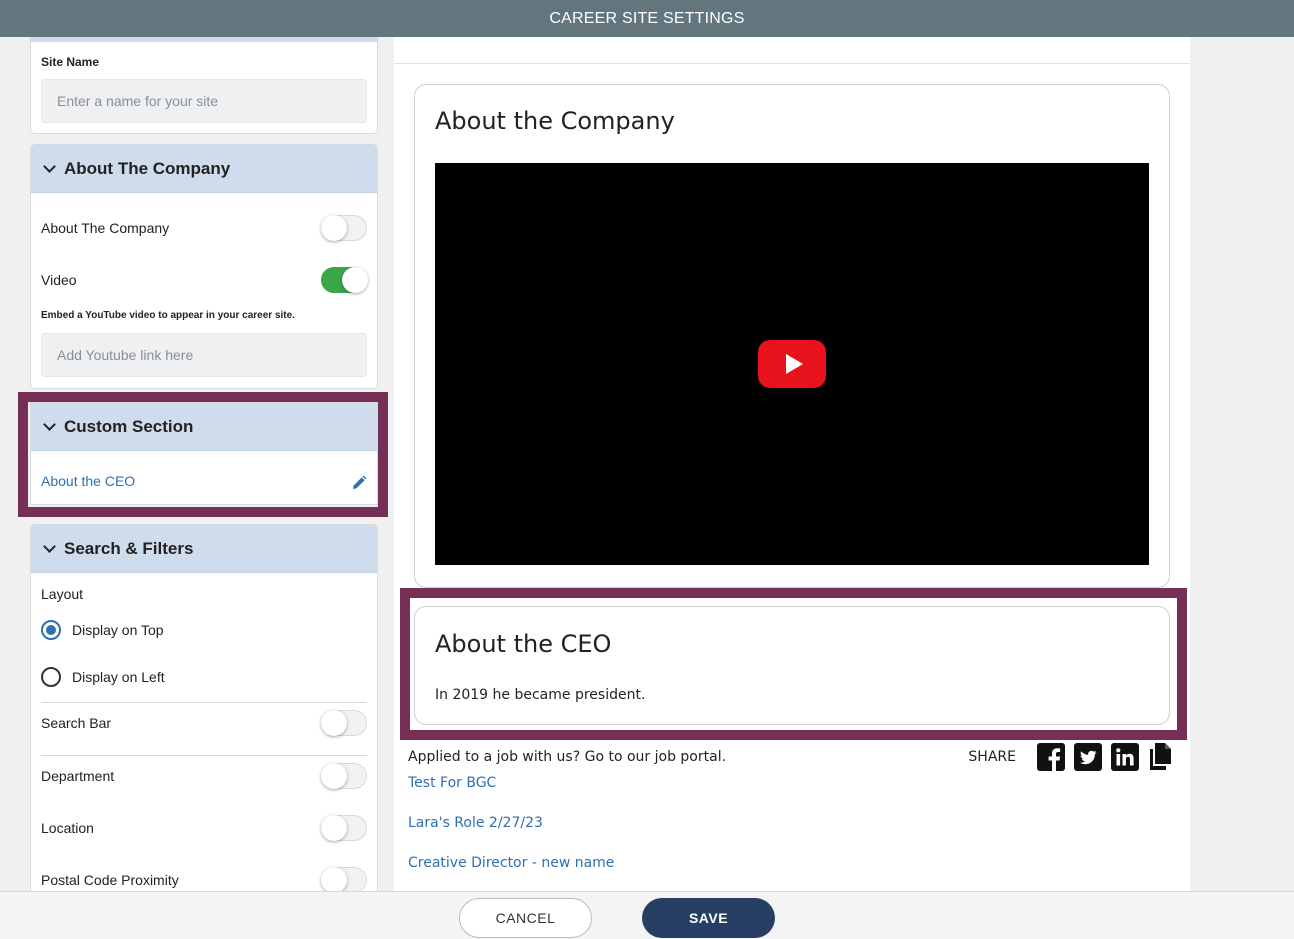 The width and height of the screenshot is (1294, 939). What do you see at coordinates (204, 228) in the screenshot?
I see `about-company-toggle-row: About The Company` at bounding box center [204, 228].